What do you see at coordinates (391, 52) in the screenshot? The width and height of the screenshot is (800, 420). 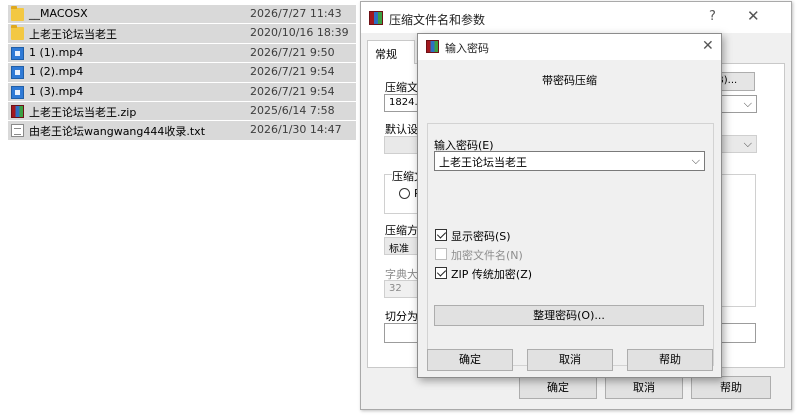 I see `tab-general: 常规` at bounding box center [391, 52].